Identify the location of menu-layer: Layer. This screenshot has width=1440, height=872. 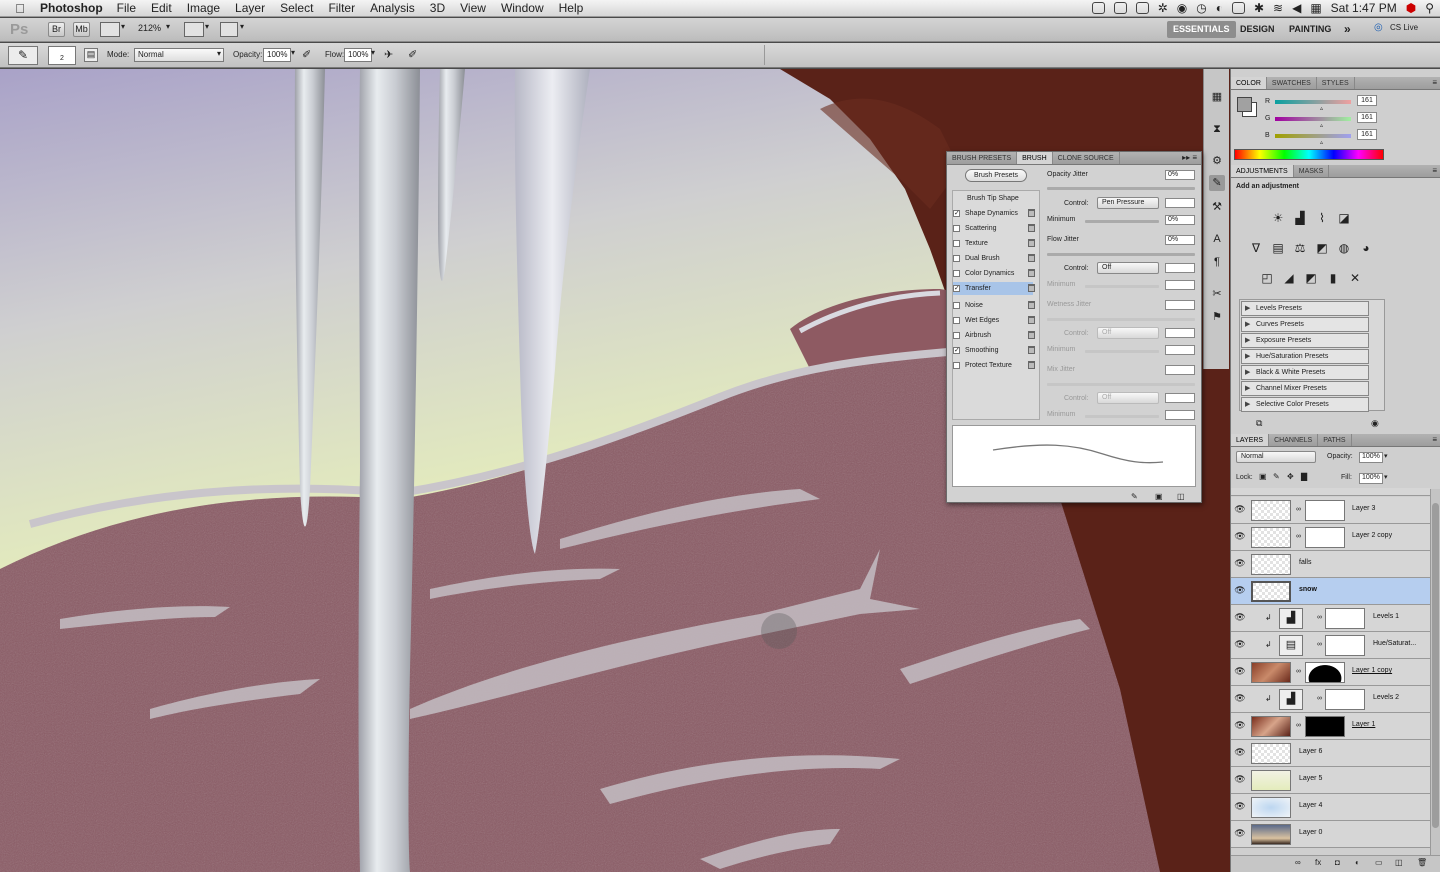
(250, 8).